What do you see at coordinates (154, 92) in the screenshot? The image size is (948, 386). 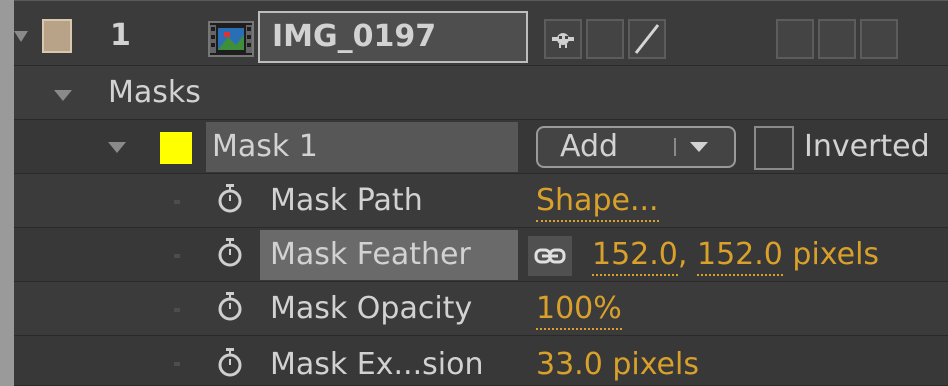 I see `masks-group-label: Masks` at bounding box center [154, 92].